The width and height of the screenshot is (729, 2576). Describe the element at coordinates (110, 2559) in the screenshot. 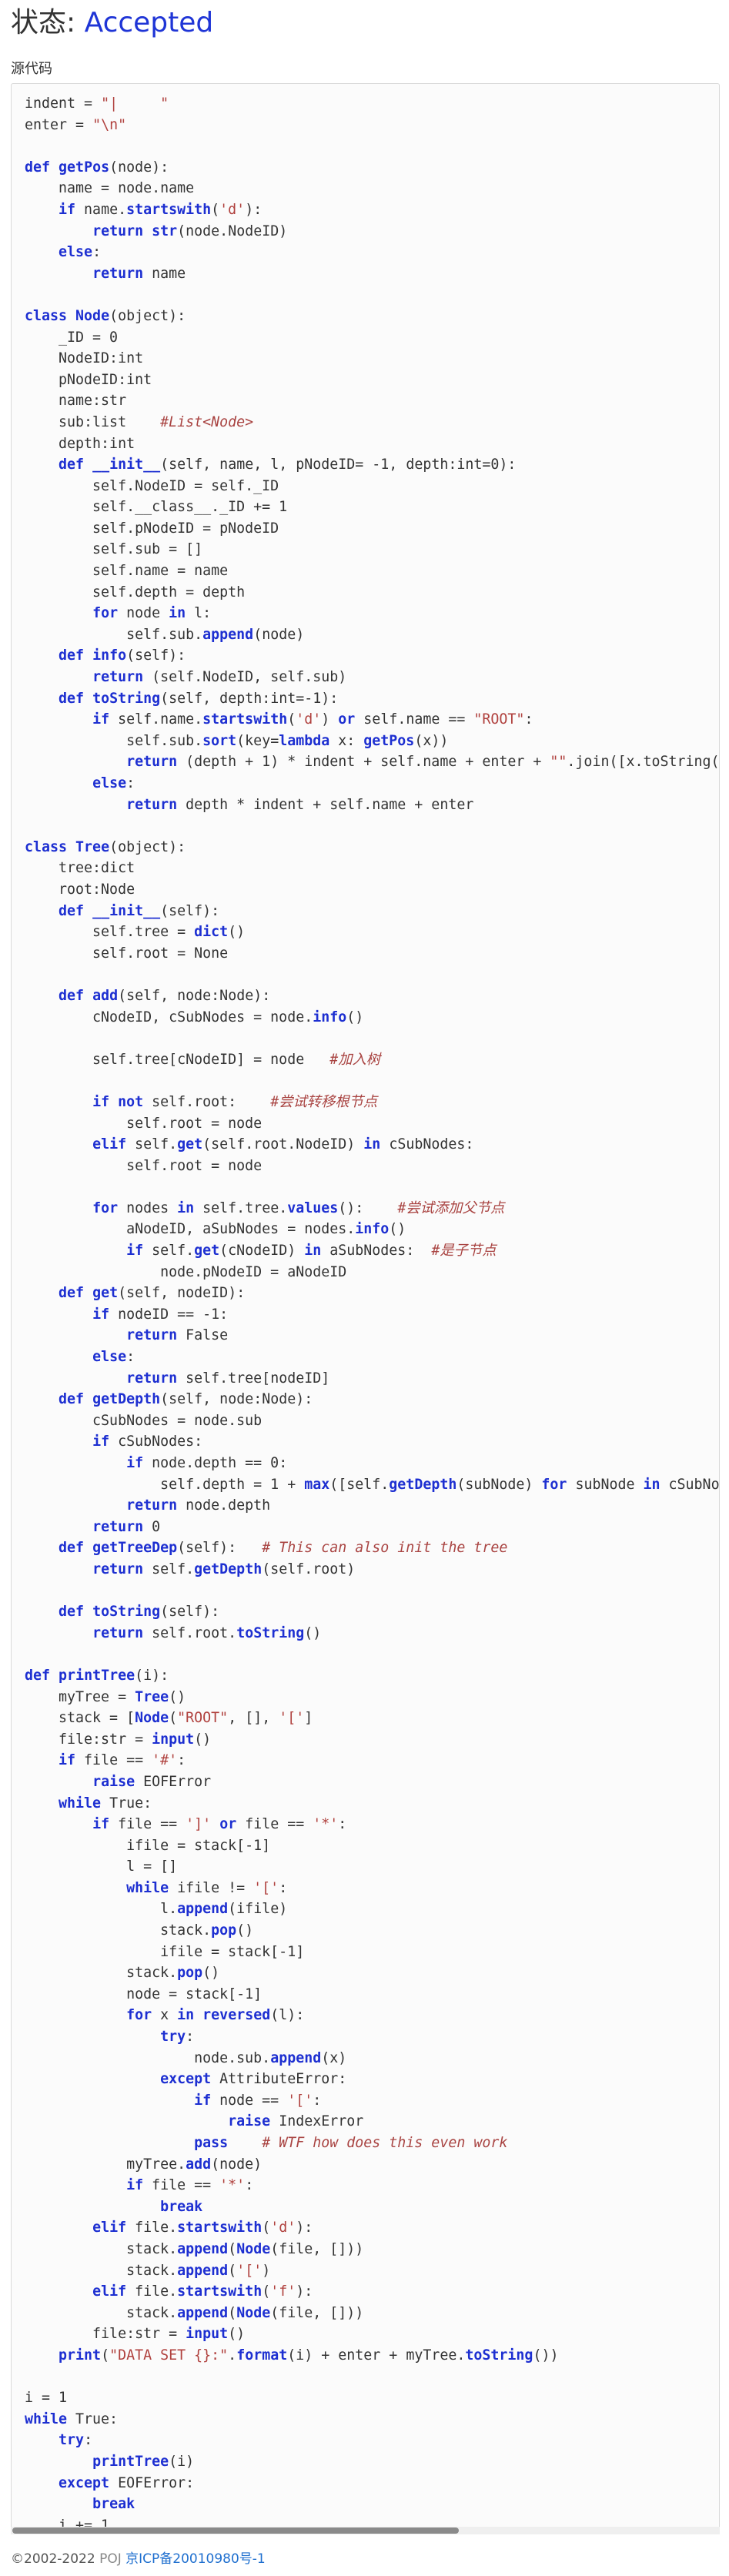

I see `footer-site-name: POJ` at that location.